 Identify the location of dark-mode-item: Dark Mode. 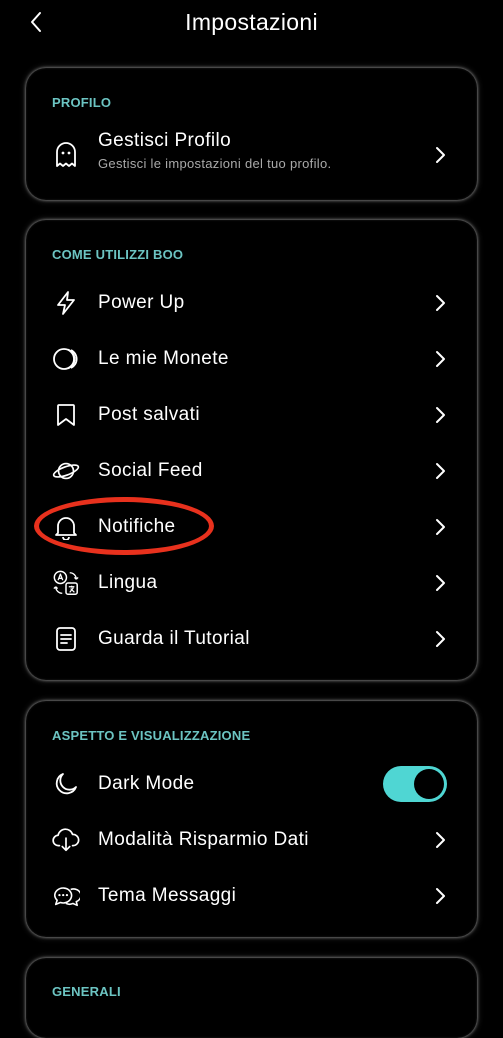
(251, 784).